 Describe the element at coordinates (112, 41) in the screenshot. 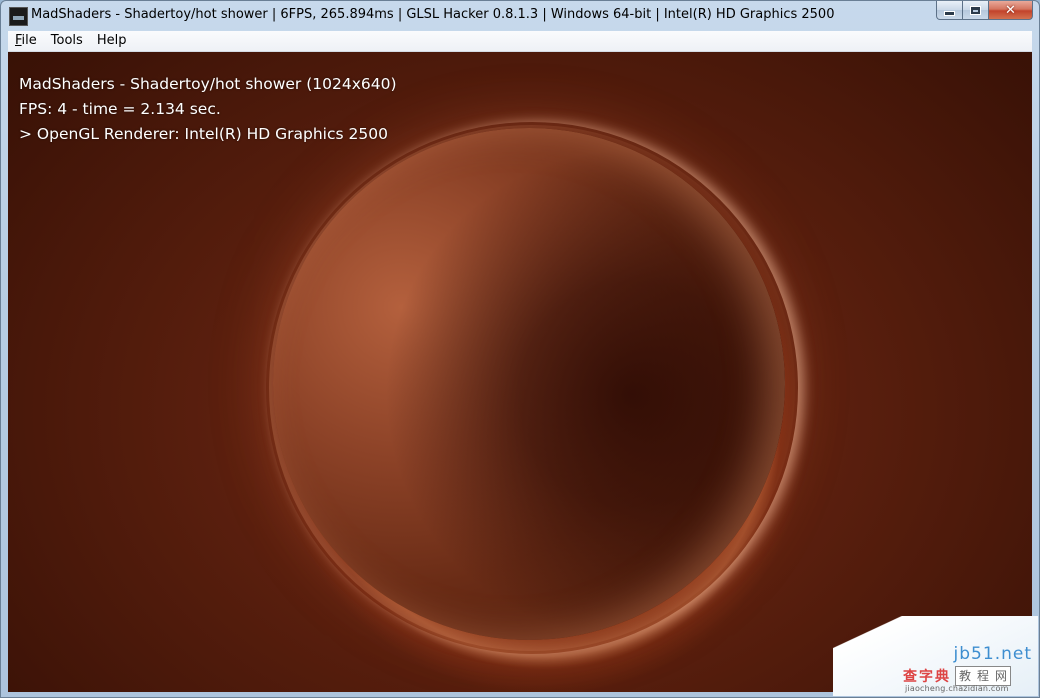

I see `menu-help: Help` at that location.